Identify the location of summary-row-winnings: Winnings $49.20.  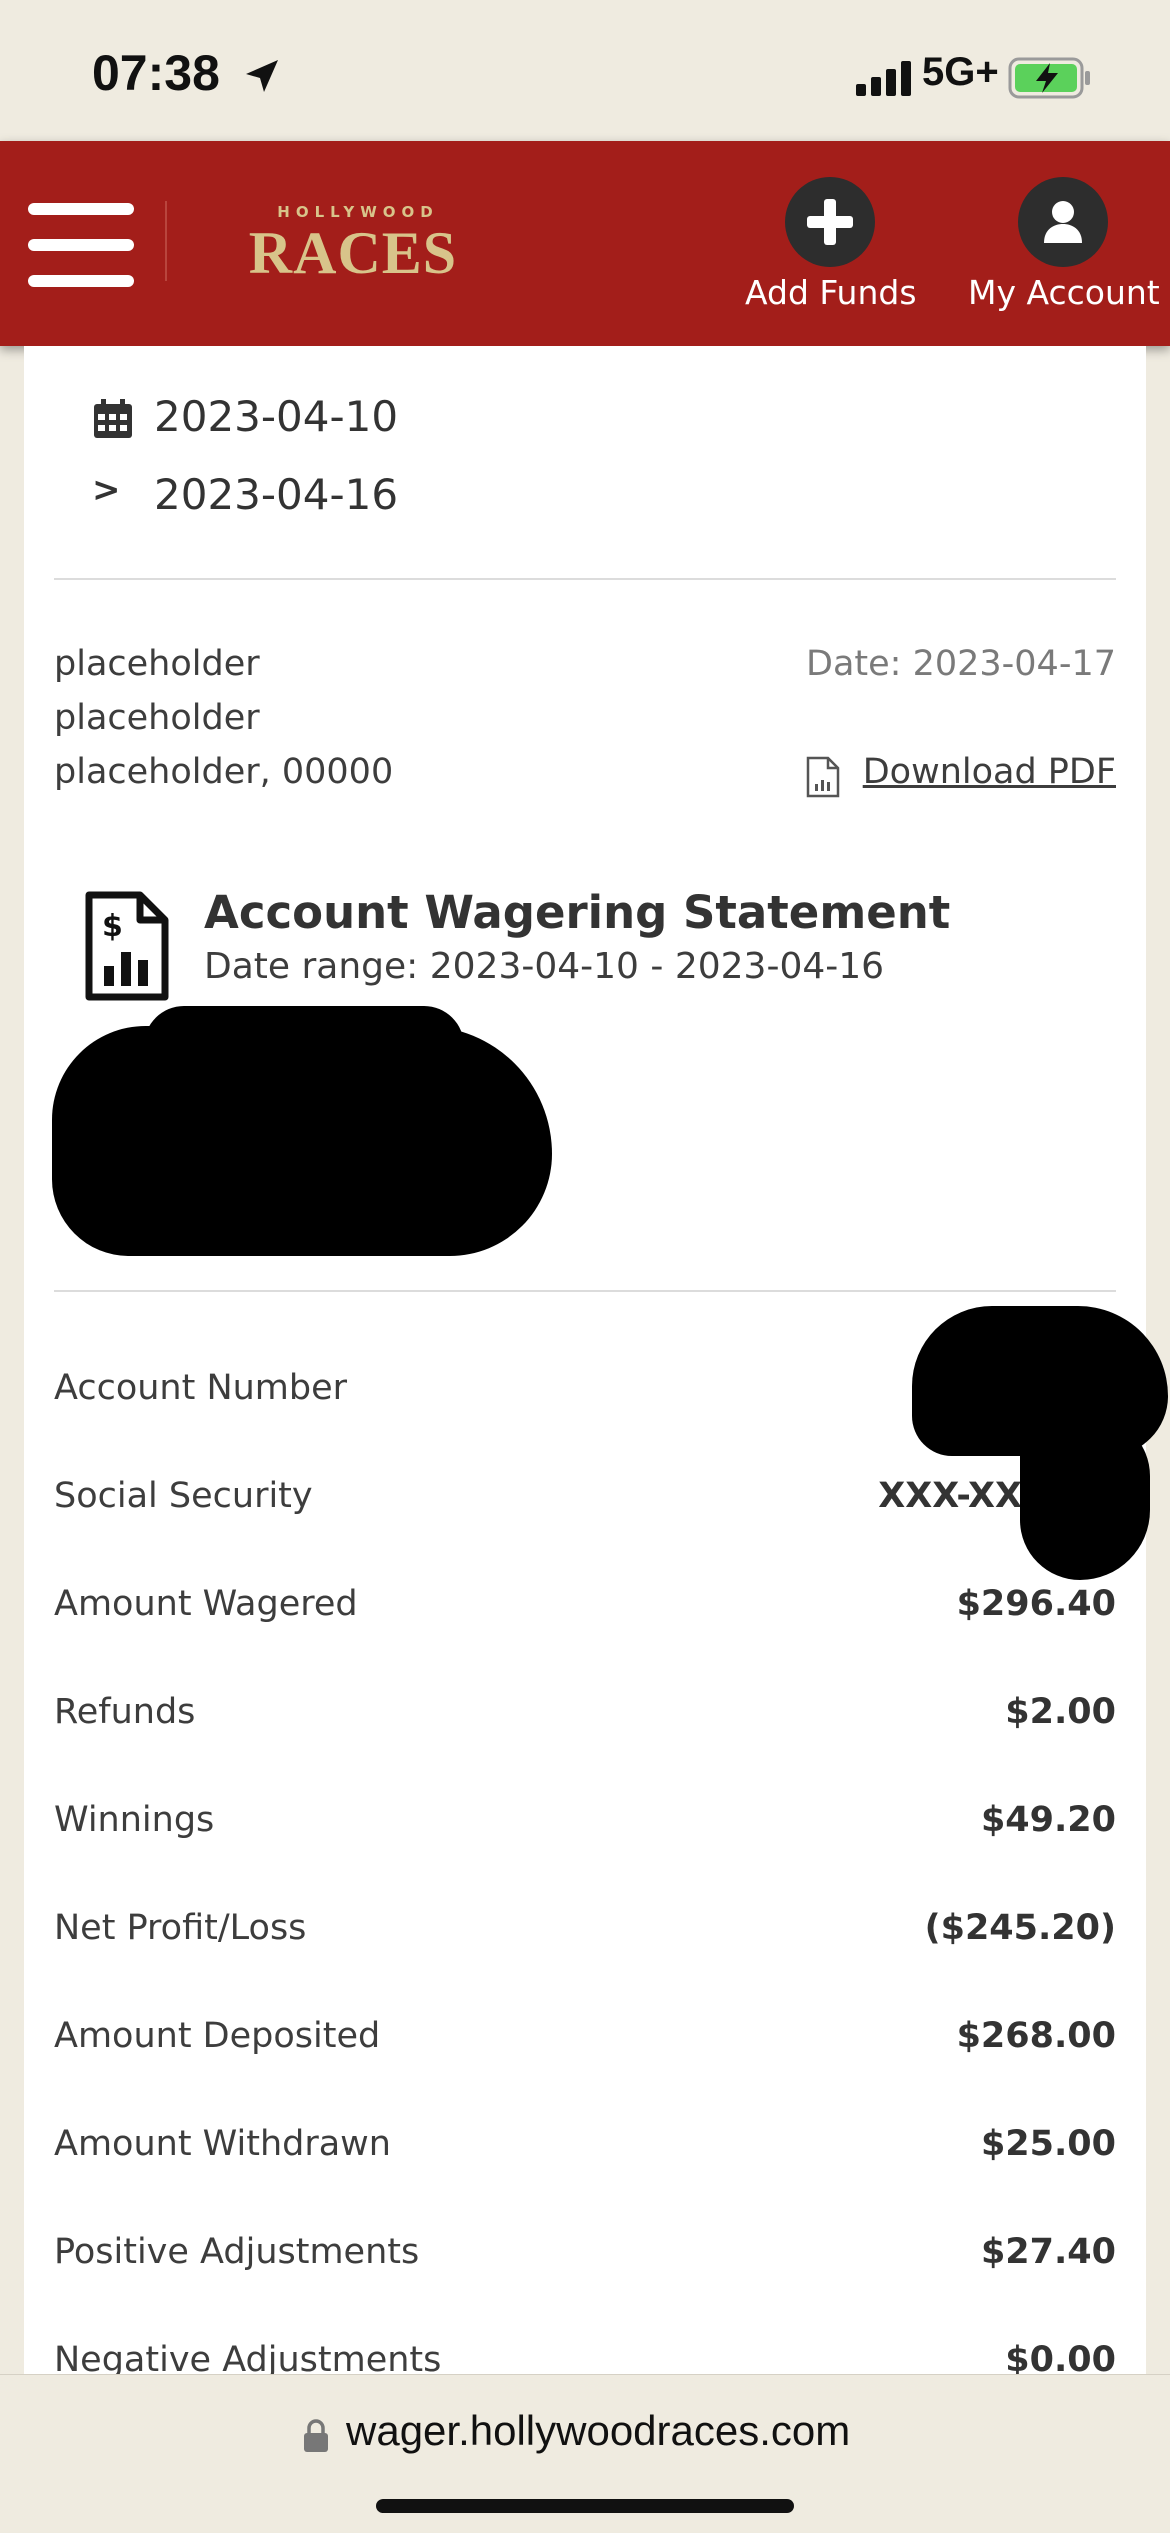
(585, 1820).